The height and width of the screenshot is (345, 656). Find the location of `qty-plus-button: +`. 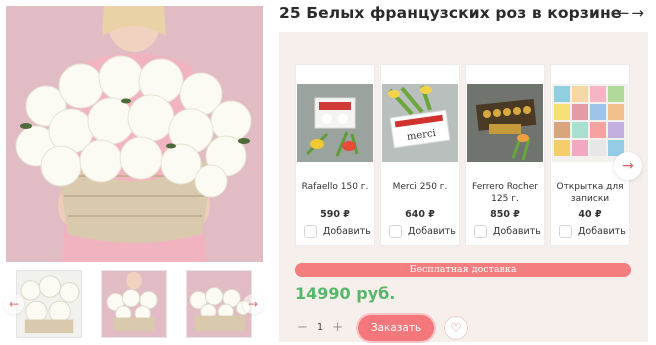

qty-plus-button: + is located at coordinates (337, 327).